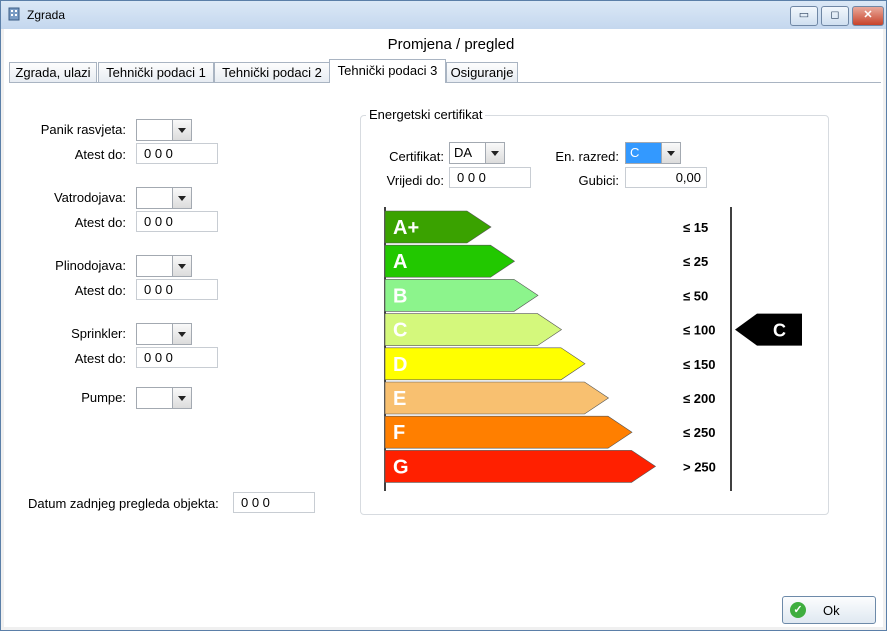 Image resolution: width=887 pixels, height=631 pixels. Describe the element at coordinates (768, 329) in the screenshot. I see `selected-class-marker` at that location.